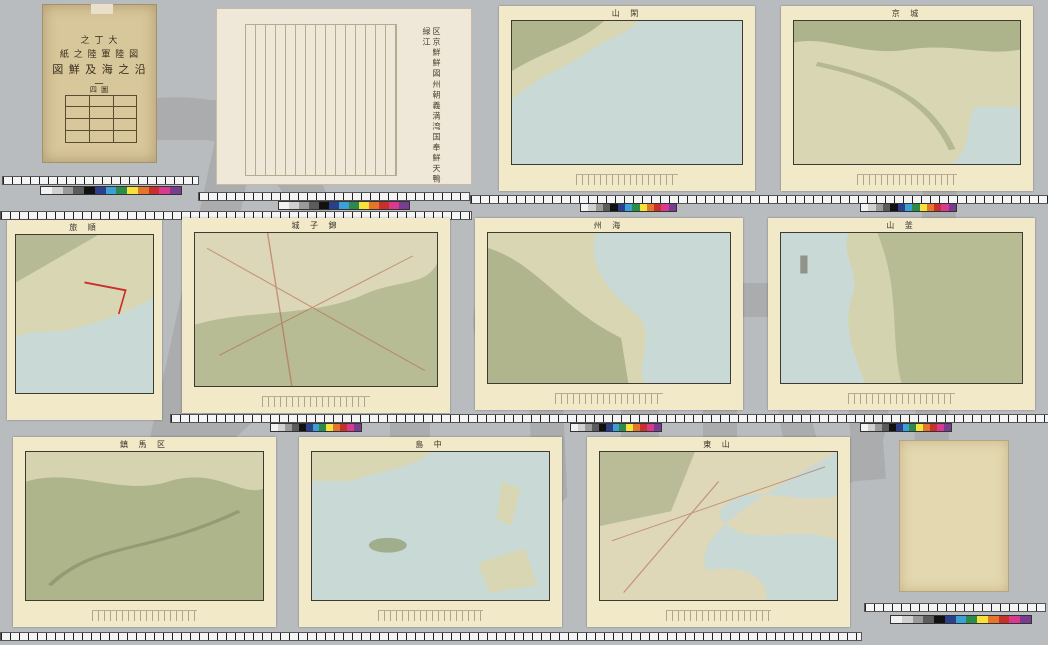 The width and height of the screenshot is (1048, 645). Describe the element at coordinates (84, 227) in the screenshot. I see `sheet-title: 旅 順` at that location.